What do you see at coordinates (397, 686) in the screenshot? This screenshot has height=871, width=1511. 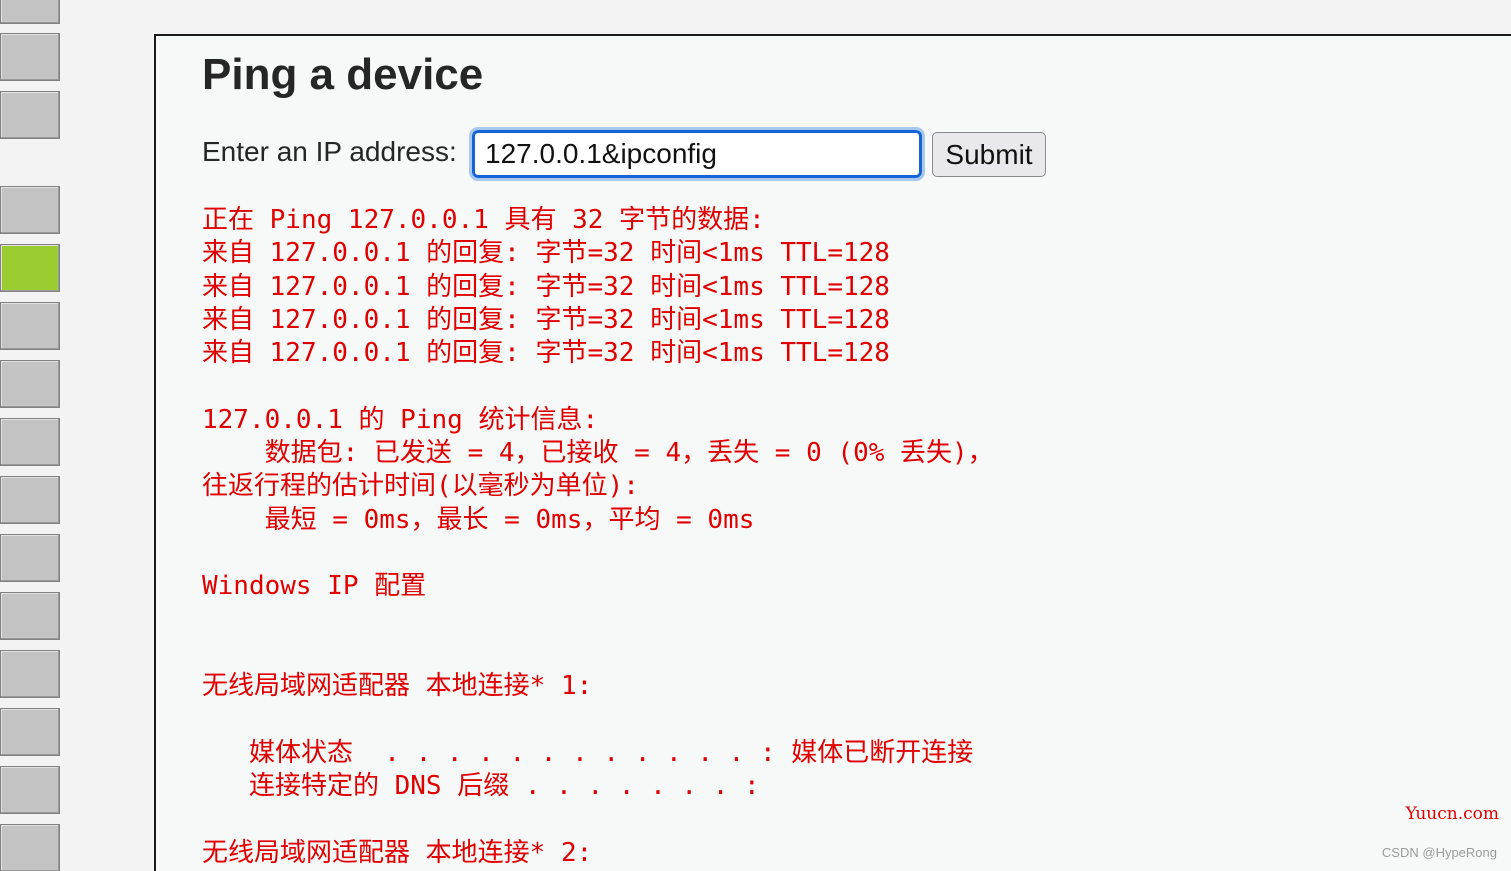 I see `output-line: 无线局域网适配器 本地连接* 1:` at bounding box center [397, 686].